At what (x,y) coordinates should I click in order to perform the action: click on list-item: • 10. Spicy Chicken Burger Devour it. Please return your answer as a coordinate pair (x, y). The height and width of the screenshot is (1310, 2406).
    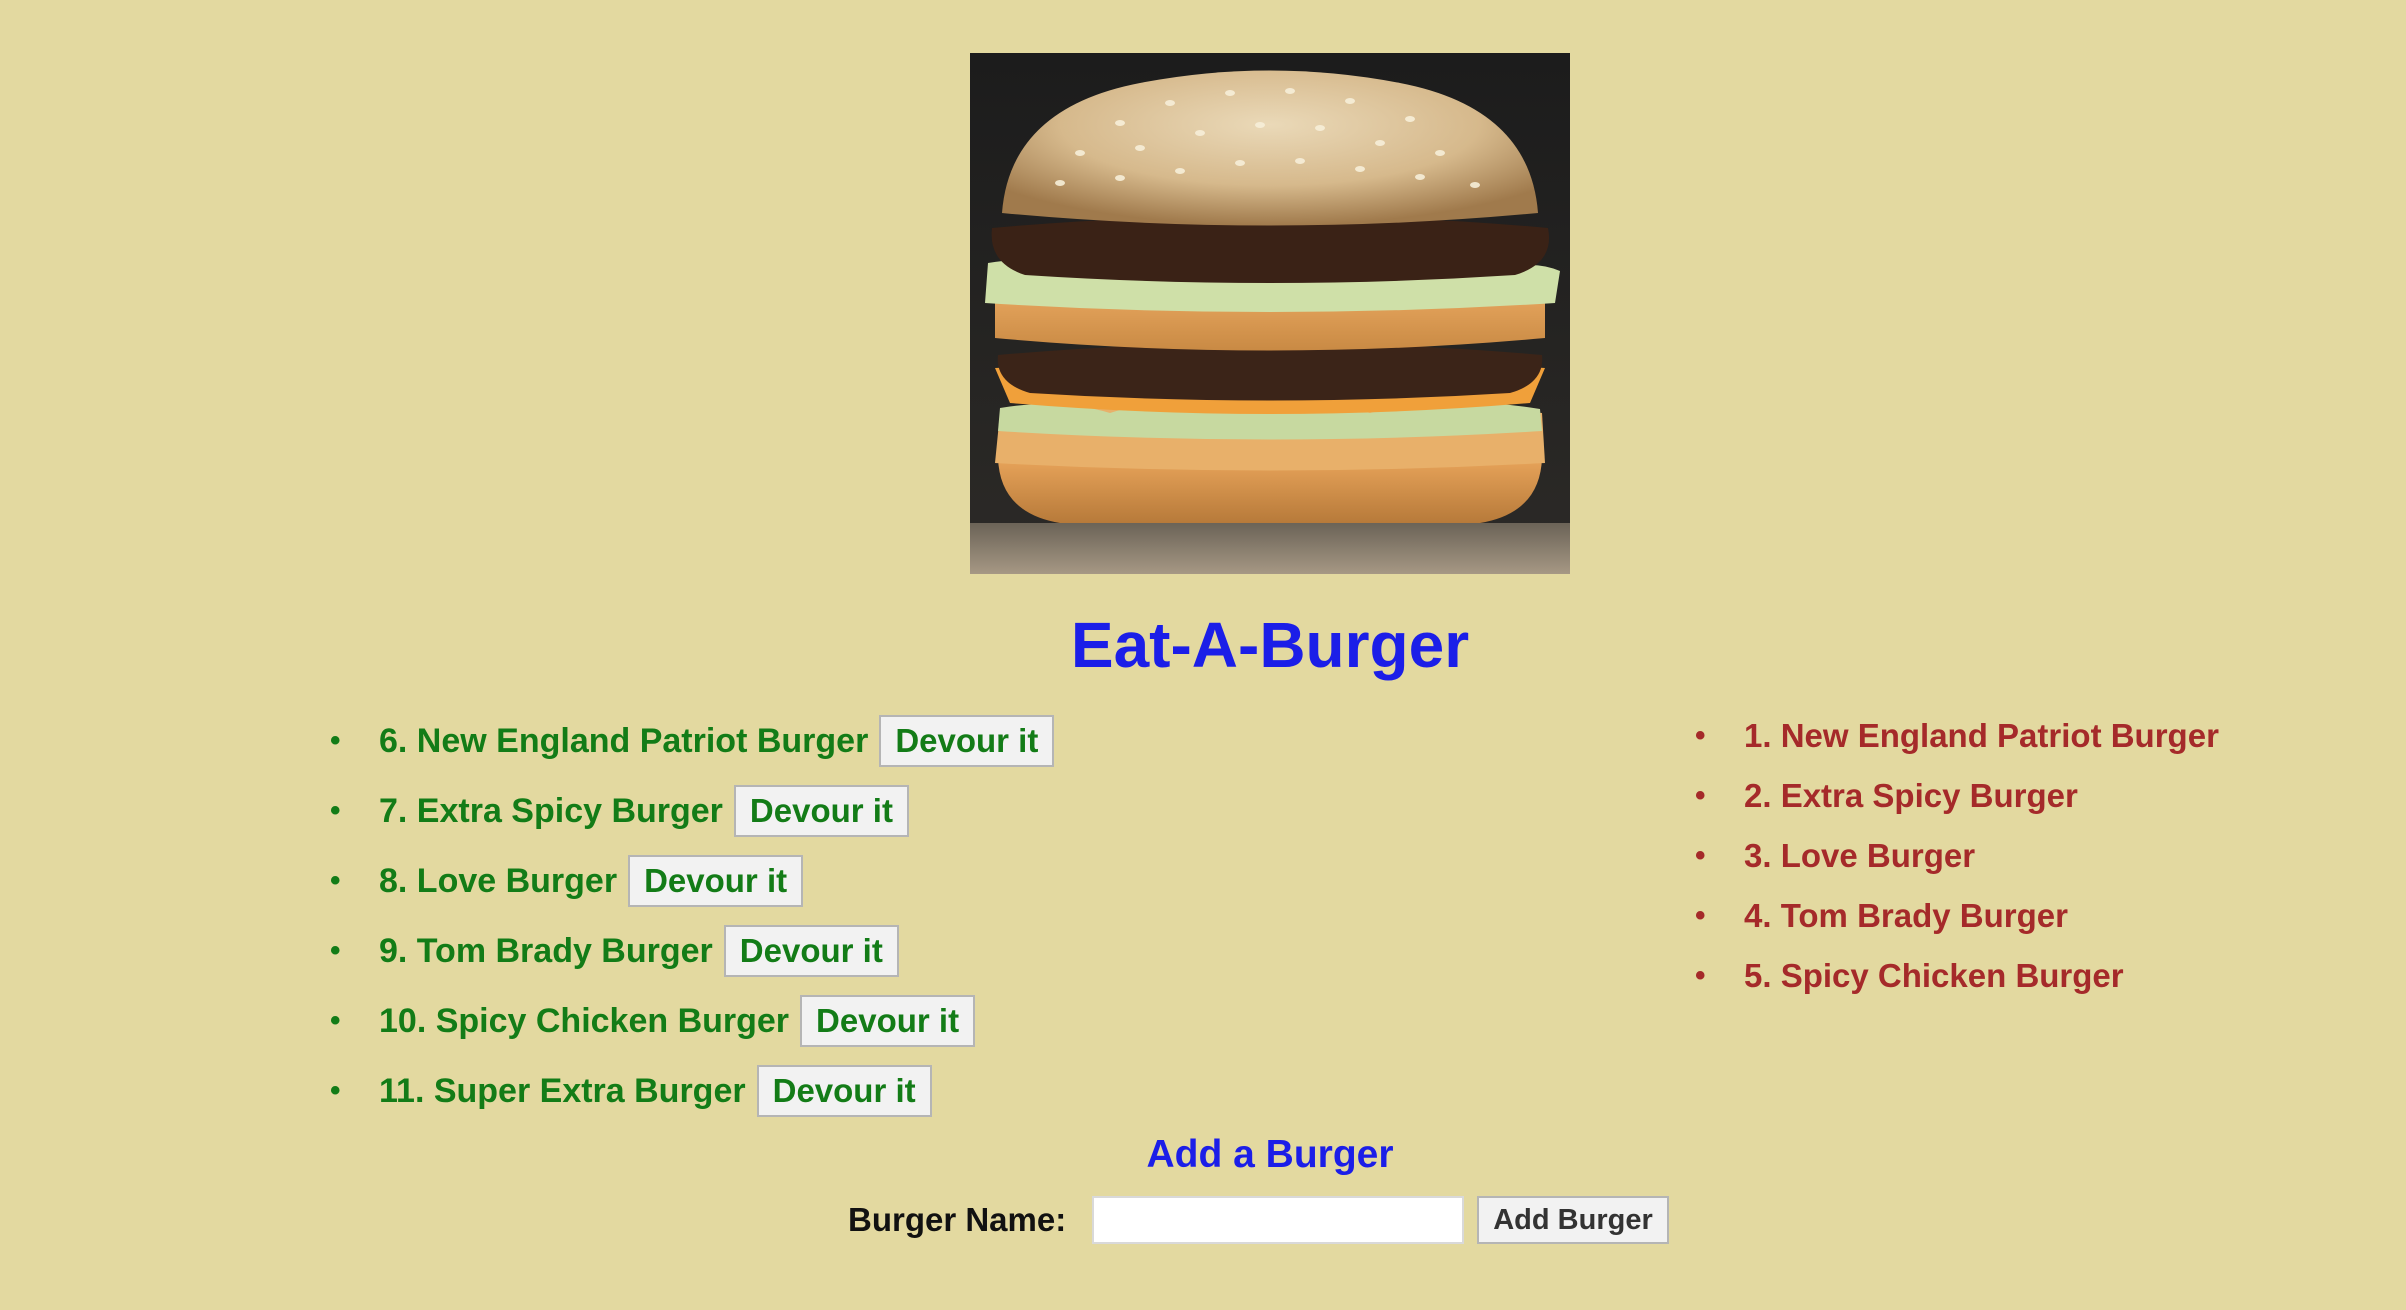
    Looking at the image, I should click on (692, 1021).